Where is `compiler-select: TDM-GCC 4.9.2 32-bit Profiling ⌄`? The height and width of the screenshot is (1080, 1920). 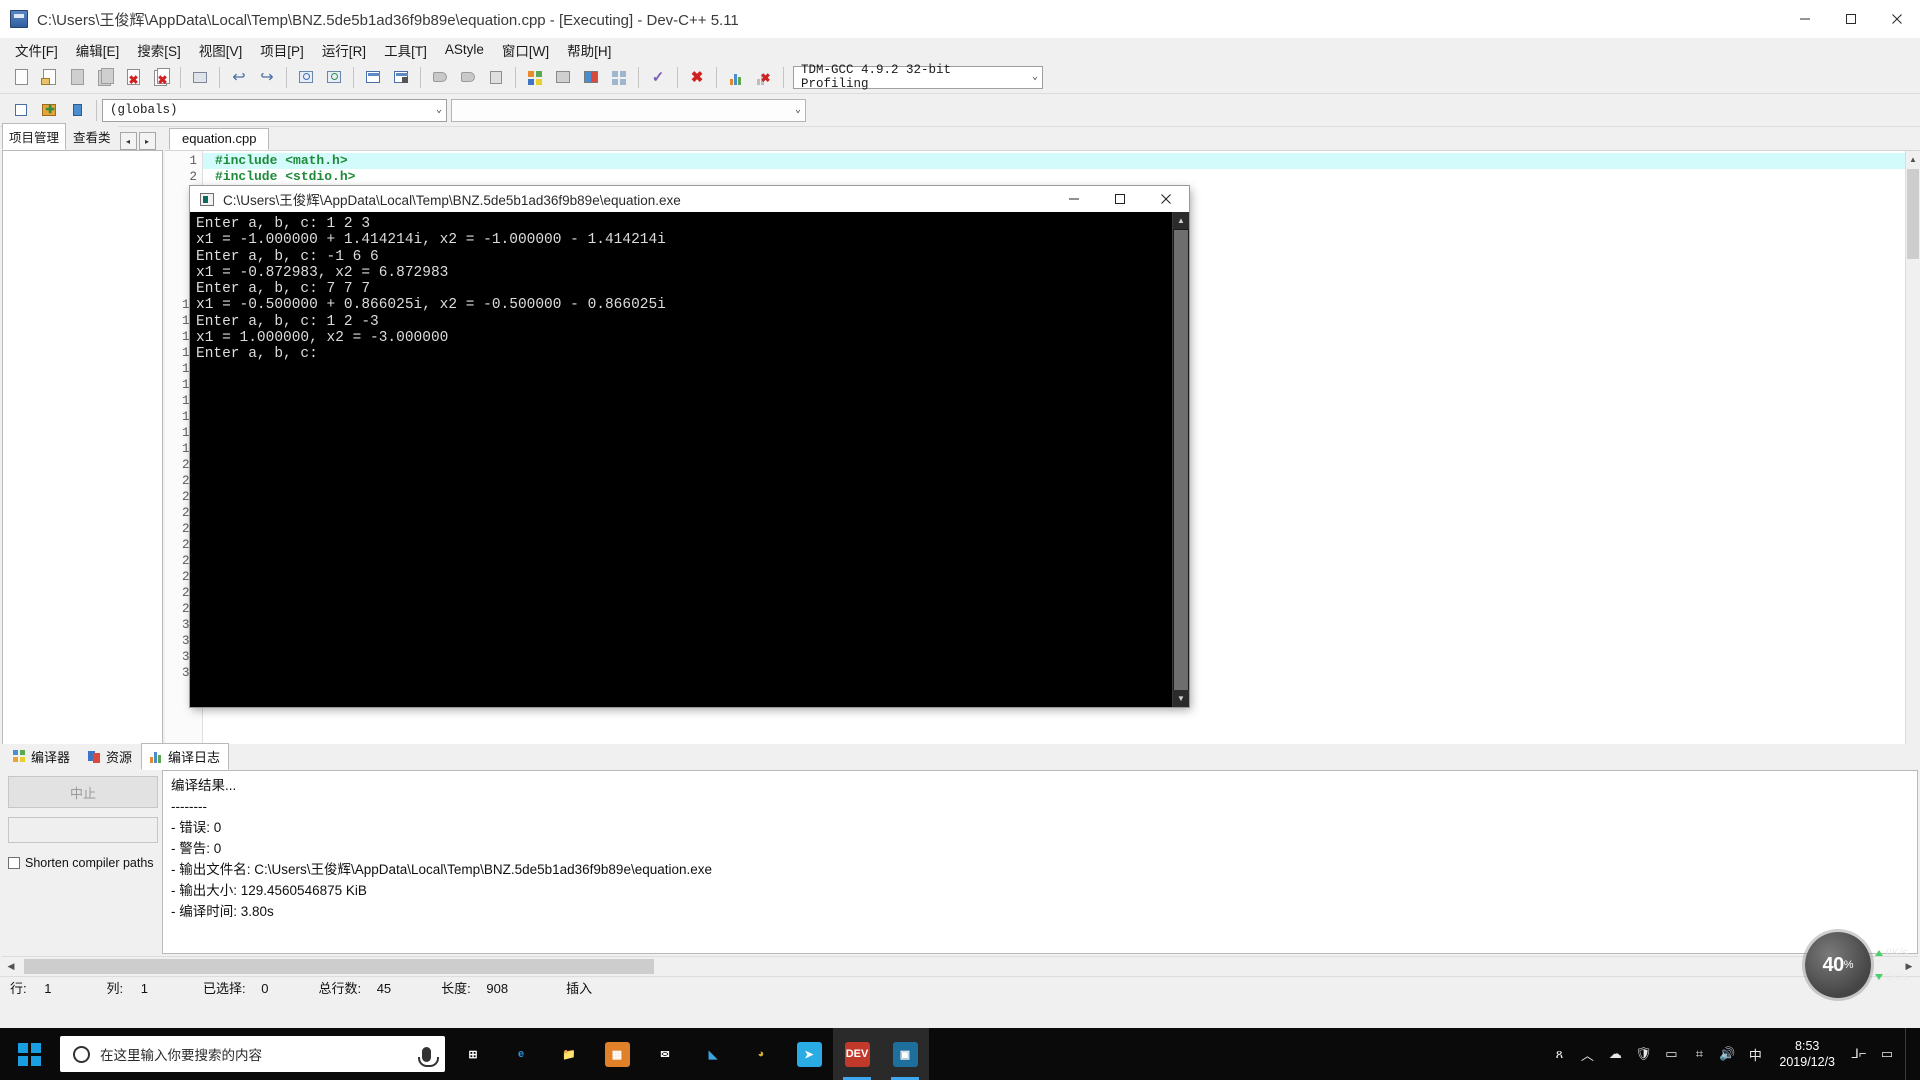 compiler-select: TDM-GCC 4.9.2 32-bit Profiling ⌄ is located at coordinates (918, 77).